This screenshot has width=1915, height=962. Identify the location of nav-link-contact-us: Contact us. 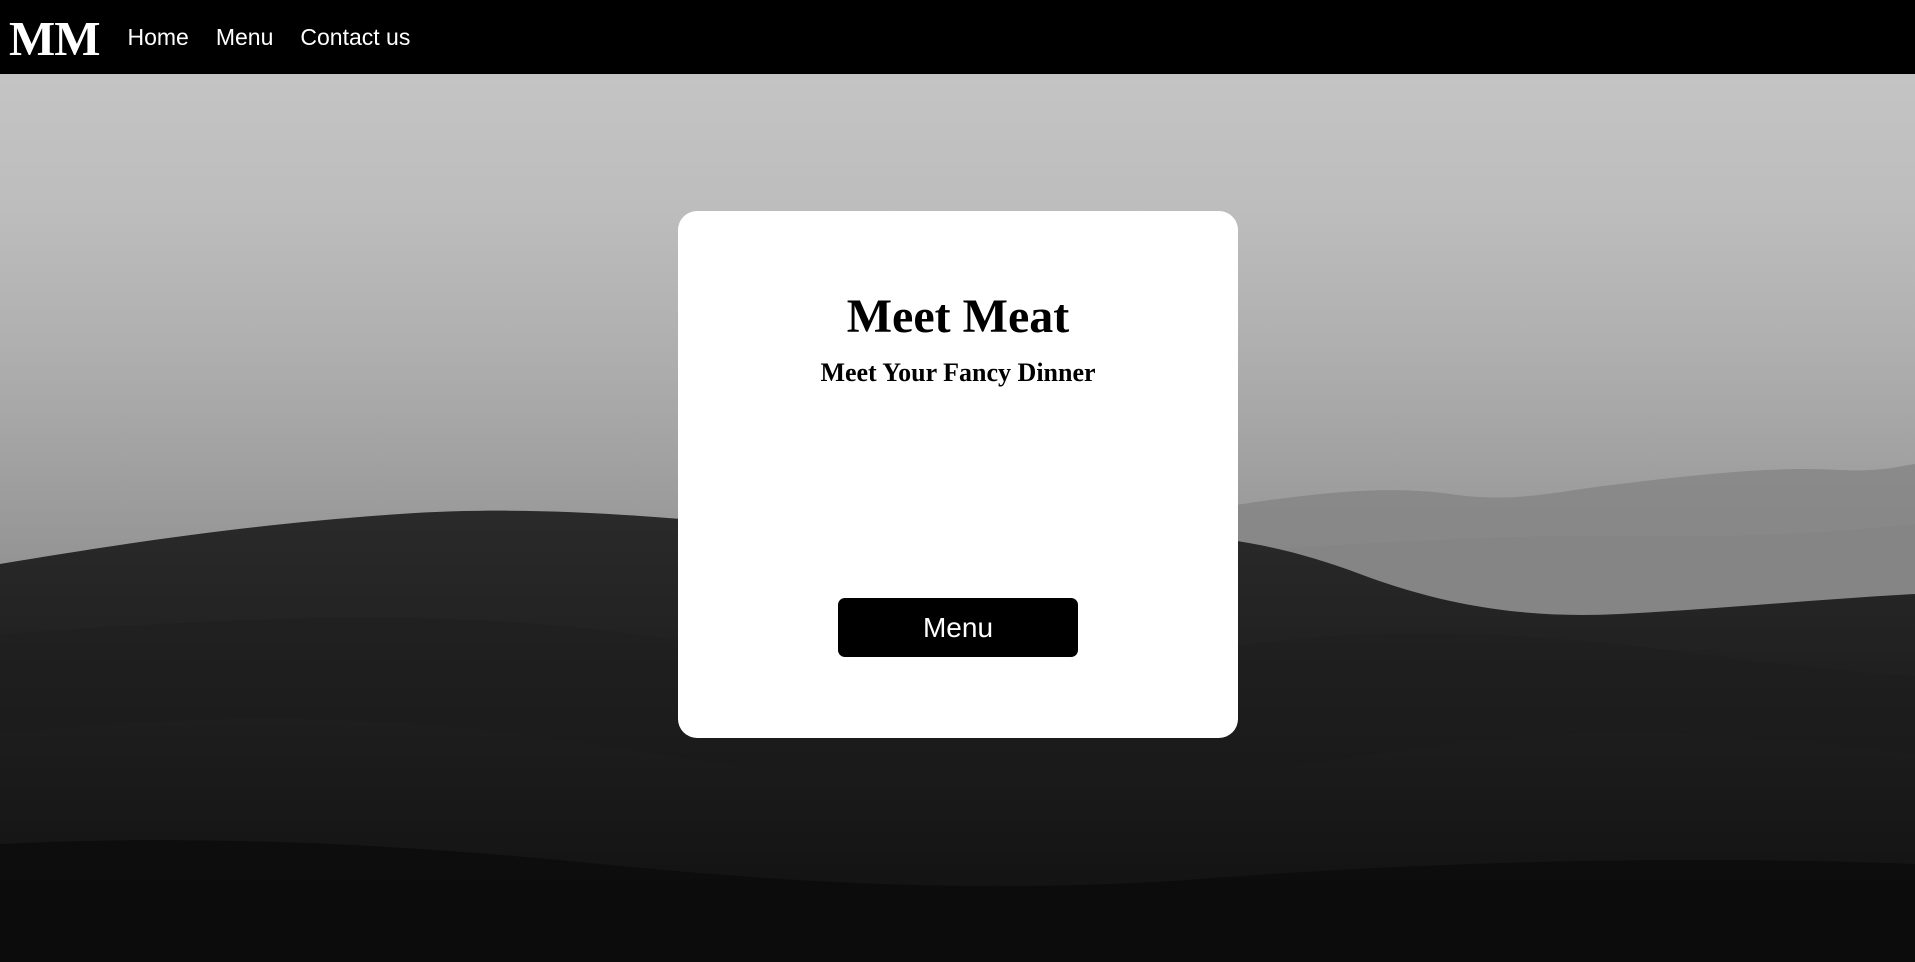
(355, 37).